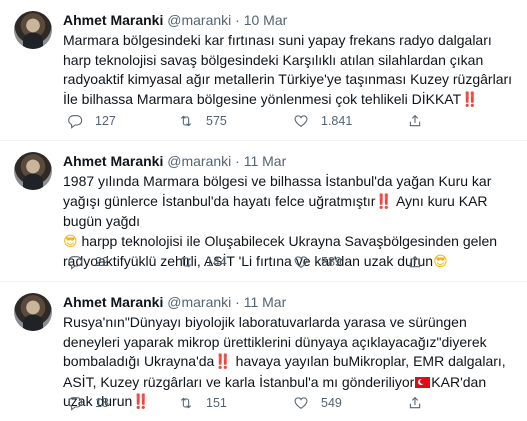  What do you see at coordinates (331, 403) in the screenshot?
I see `like-count: 549` at bounding box center [331, 403].